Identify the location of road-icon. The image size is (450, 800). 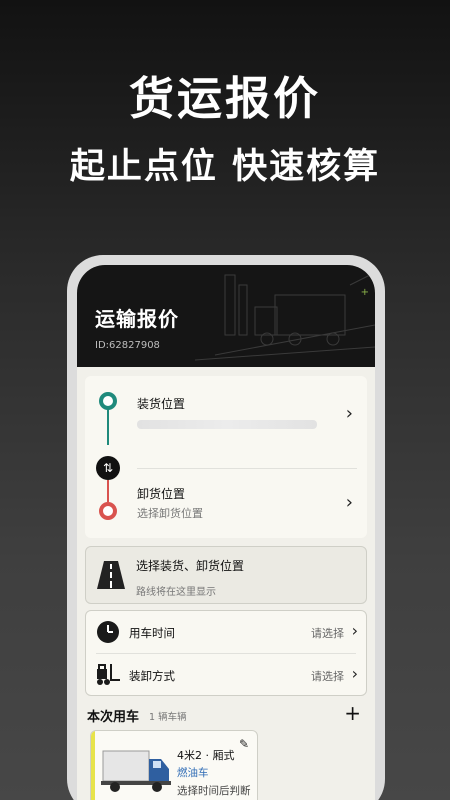
(111, 575).